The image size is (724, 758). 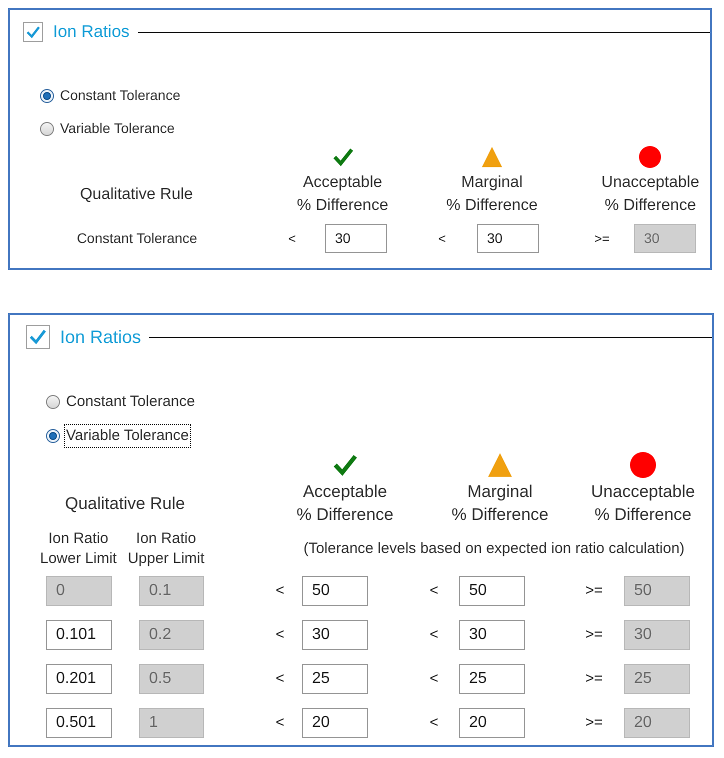 What do you see at coordinates (79, 635) in the screenshot?
I see `input-field: 0.101` at bounding box center [79, 635].